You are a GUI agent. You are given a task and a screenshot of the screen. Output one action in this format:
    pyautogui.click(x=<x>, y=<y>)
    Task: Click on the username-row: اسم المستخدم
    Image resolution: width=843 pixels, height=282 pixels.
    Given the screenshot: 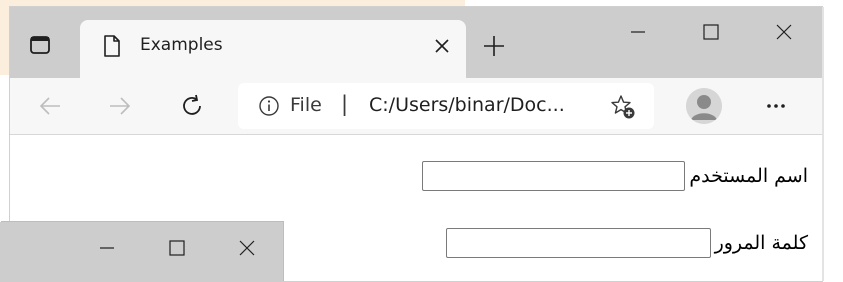 What is the action you would take?
    pyautogui.click(x=615, y=176)
    